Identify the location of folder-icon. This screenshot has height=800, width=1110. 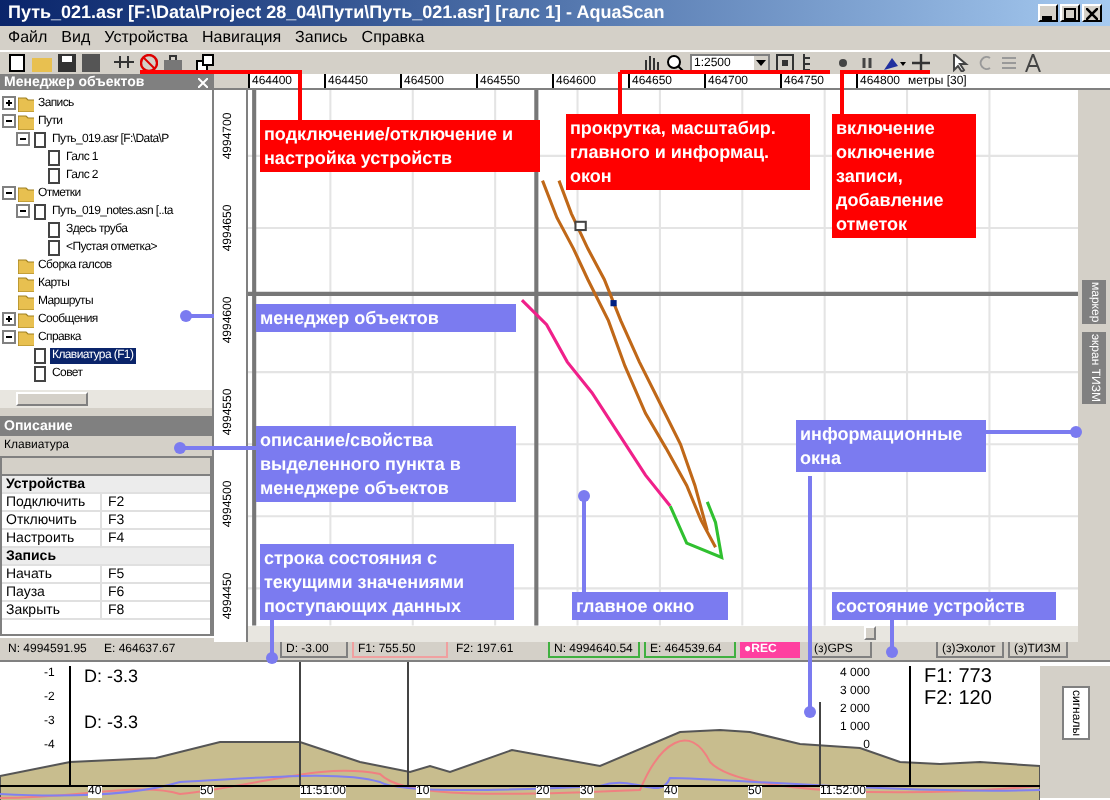
(26, 193).